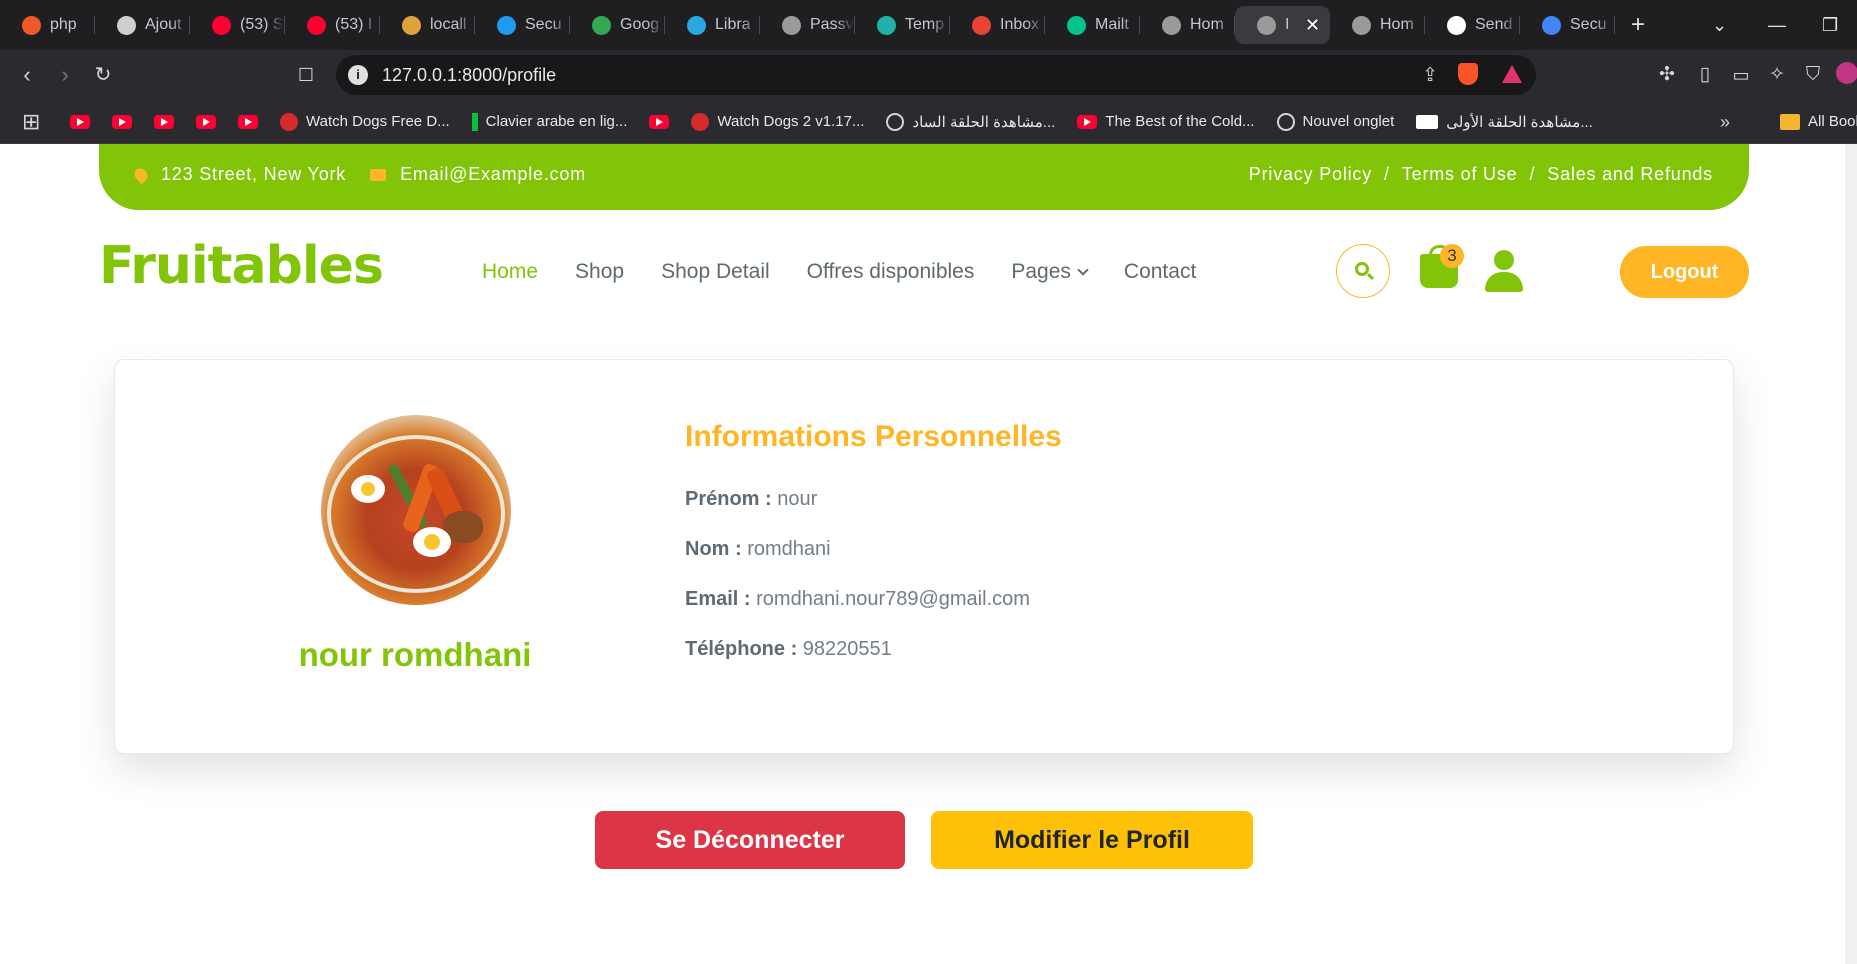  What do you see at coordinates (1092, 25) in the screenshot?
I see `browser-tab: Mailt` at bounding box center [1092, 25].